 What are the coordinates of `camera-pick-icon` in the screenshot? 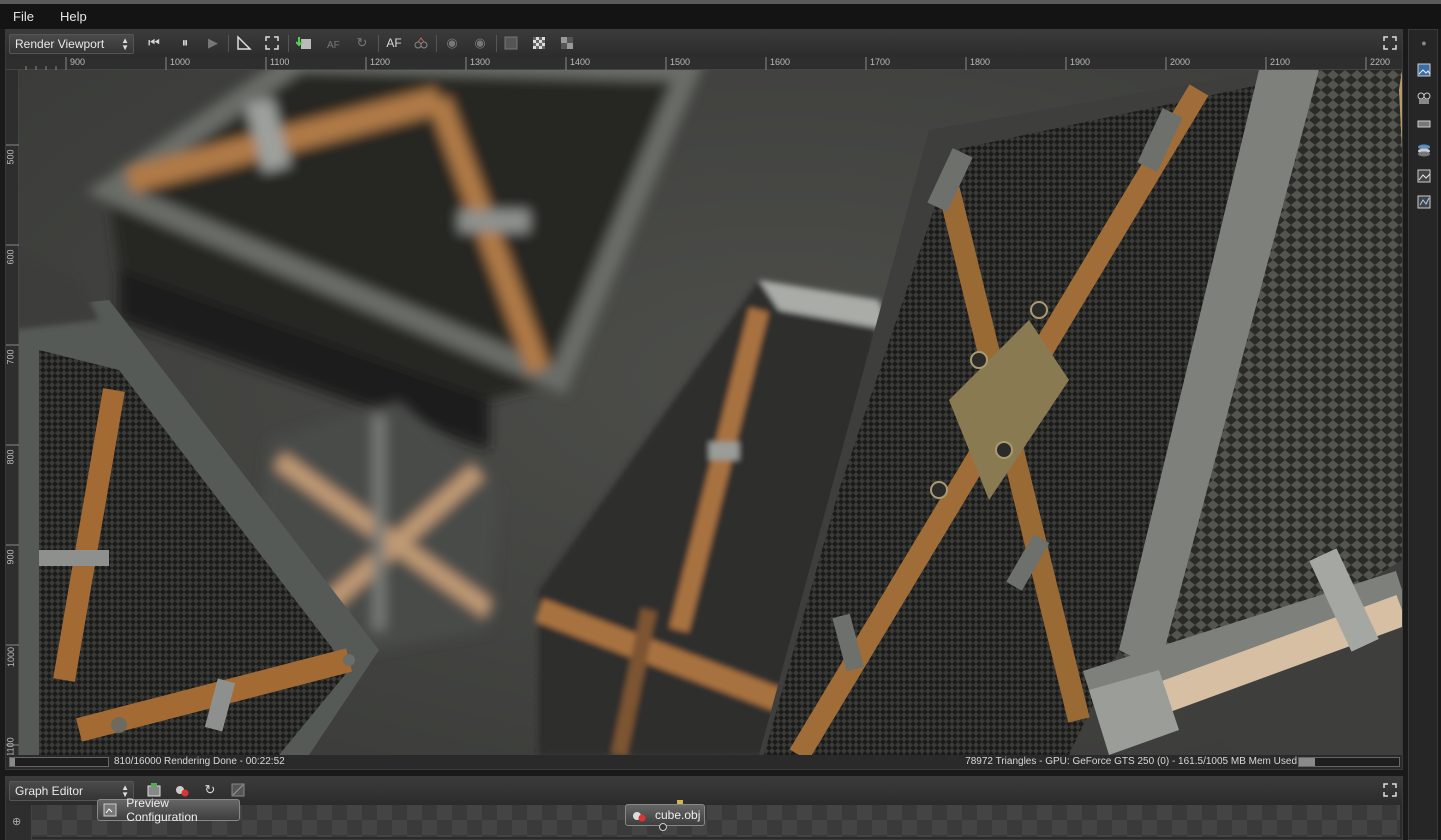 It's located at (421, 43).